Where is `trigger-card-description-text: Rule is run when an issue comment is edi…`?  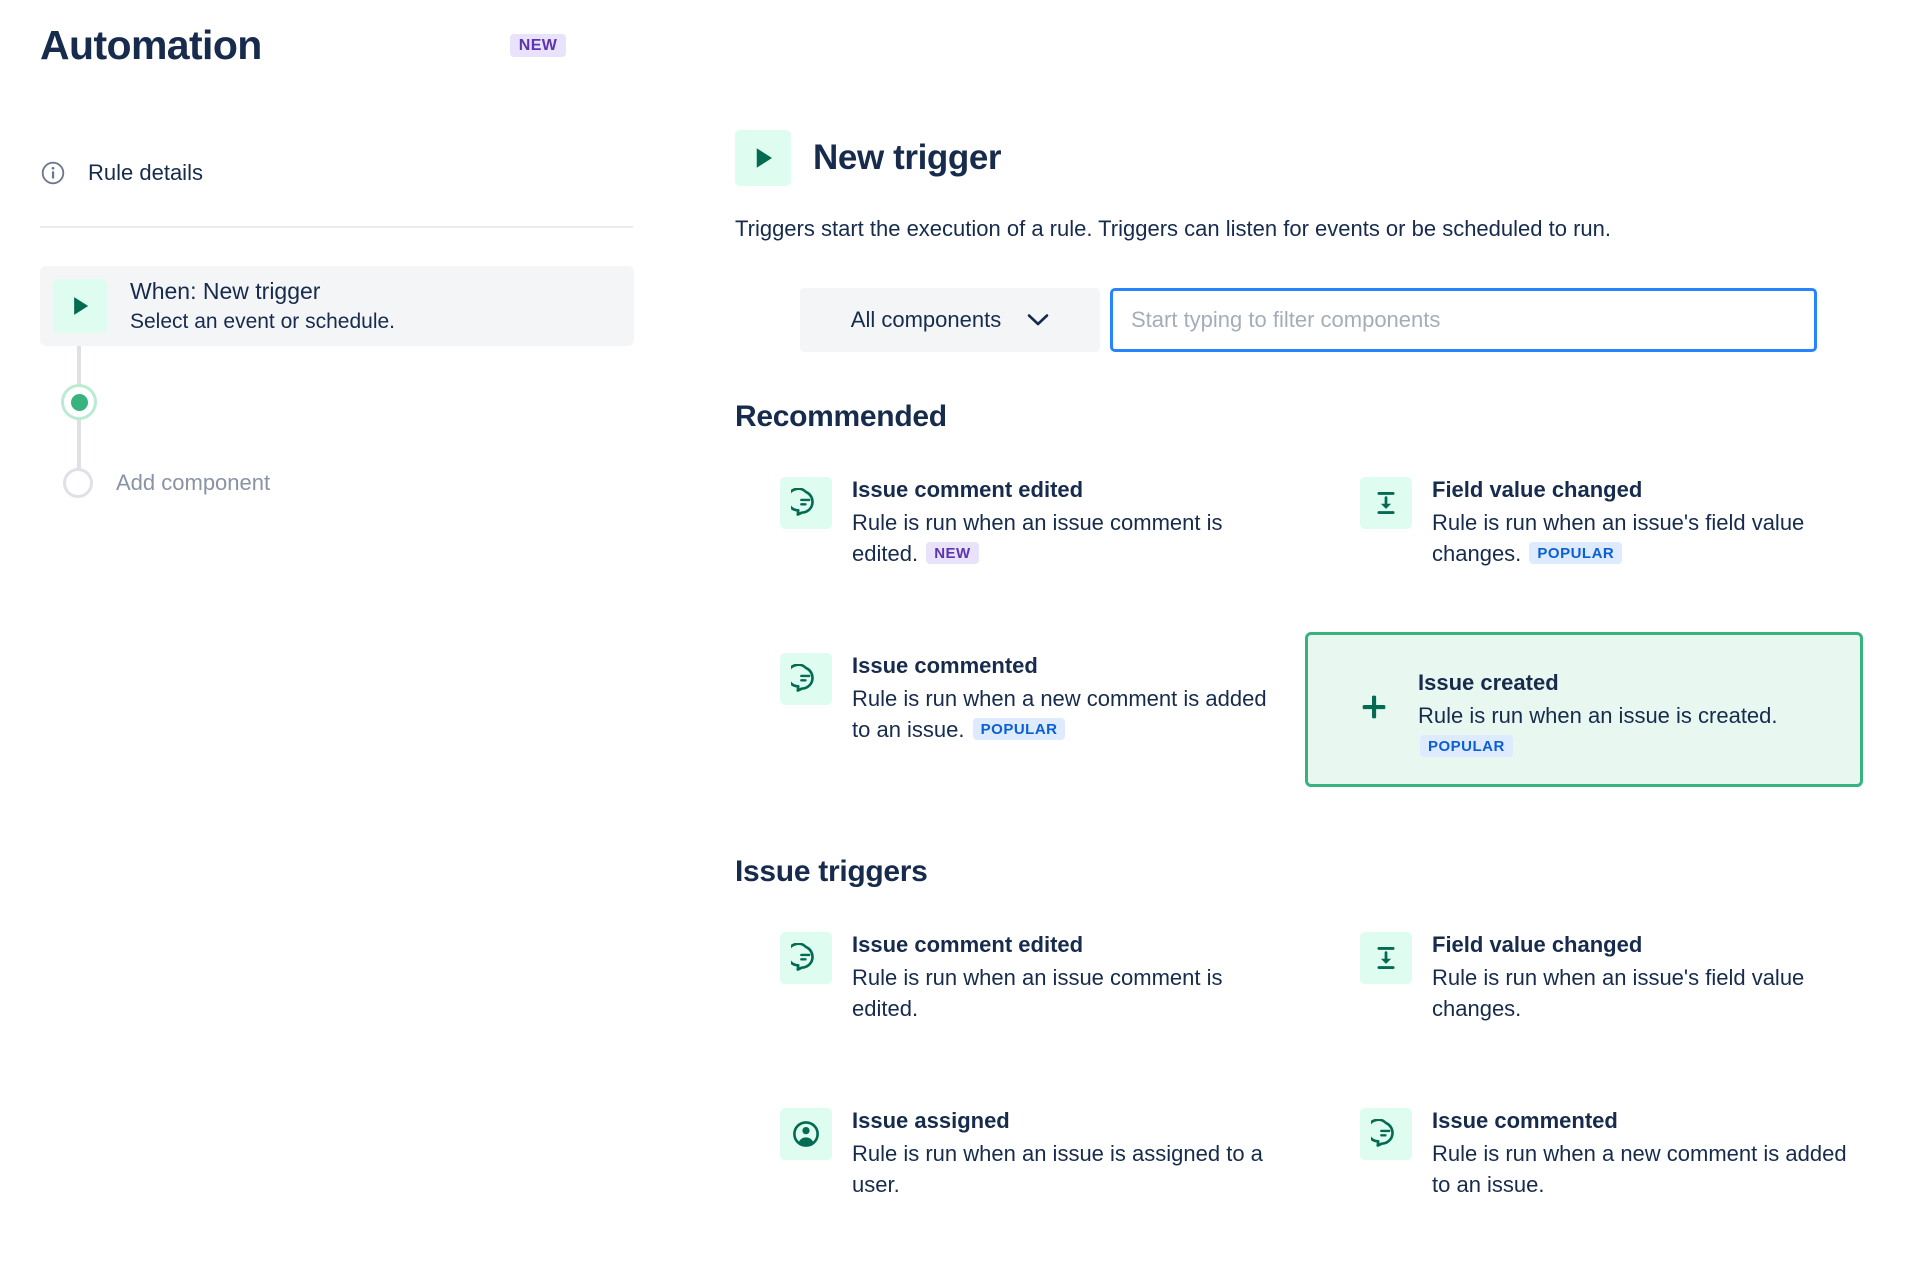
trigger-card-description-text: Rule is run when an issue comment is edi… is located at coordinates (1037, 537).